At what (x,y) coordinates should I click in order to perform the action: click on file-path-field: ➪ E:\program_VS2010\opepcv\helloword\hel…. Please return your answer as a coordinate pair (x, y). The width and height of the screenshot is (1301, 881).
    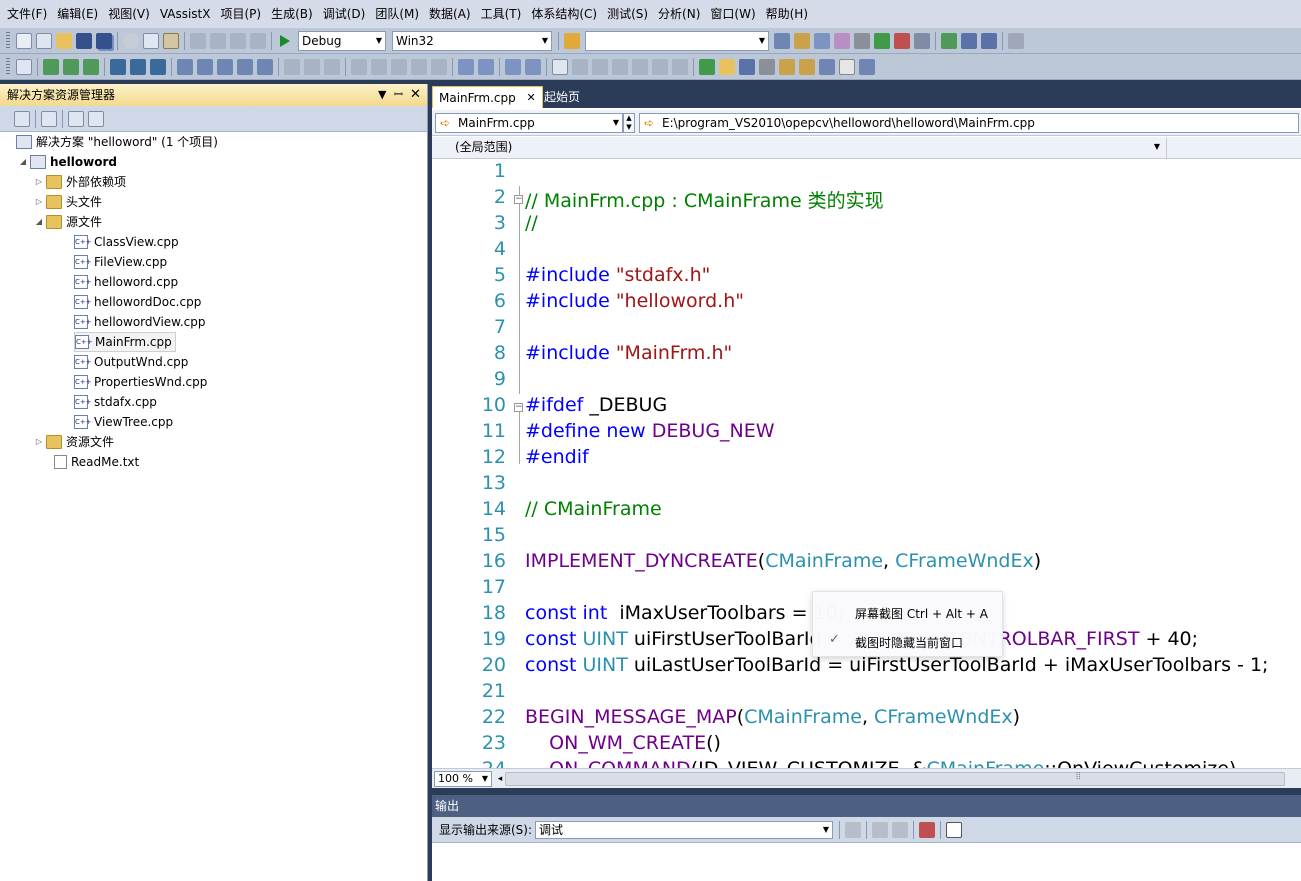
    Looking at the image, I should click on (969, 122).